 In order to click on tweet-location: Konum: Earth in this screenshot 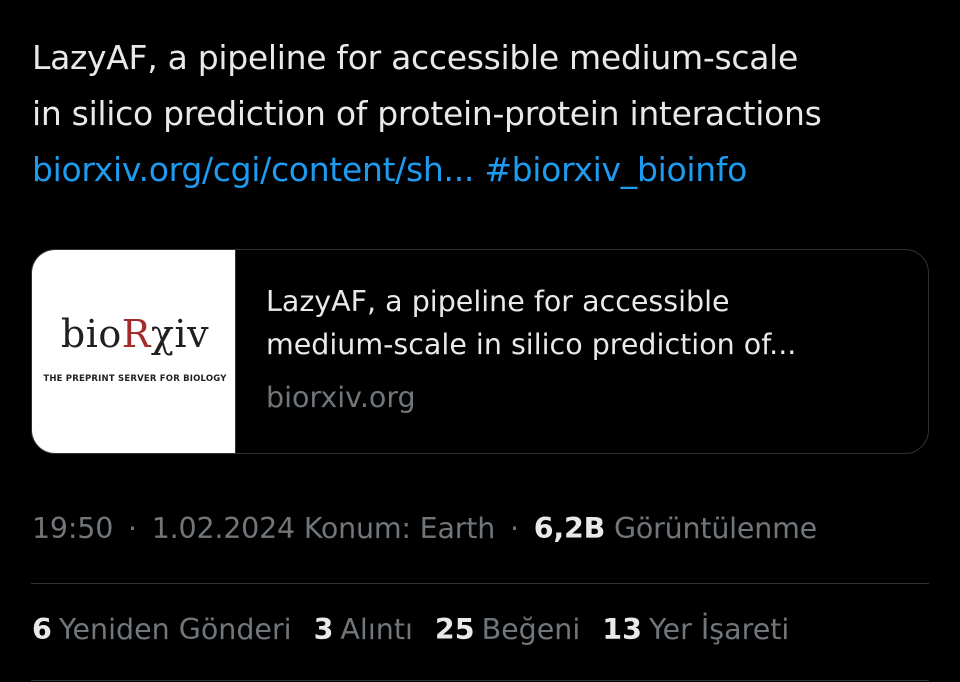, I will do `click(399, 528)`.